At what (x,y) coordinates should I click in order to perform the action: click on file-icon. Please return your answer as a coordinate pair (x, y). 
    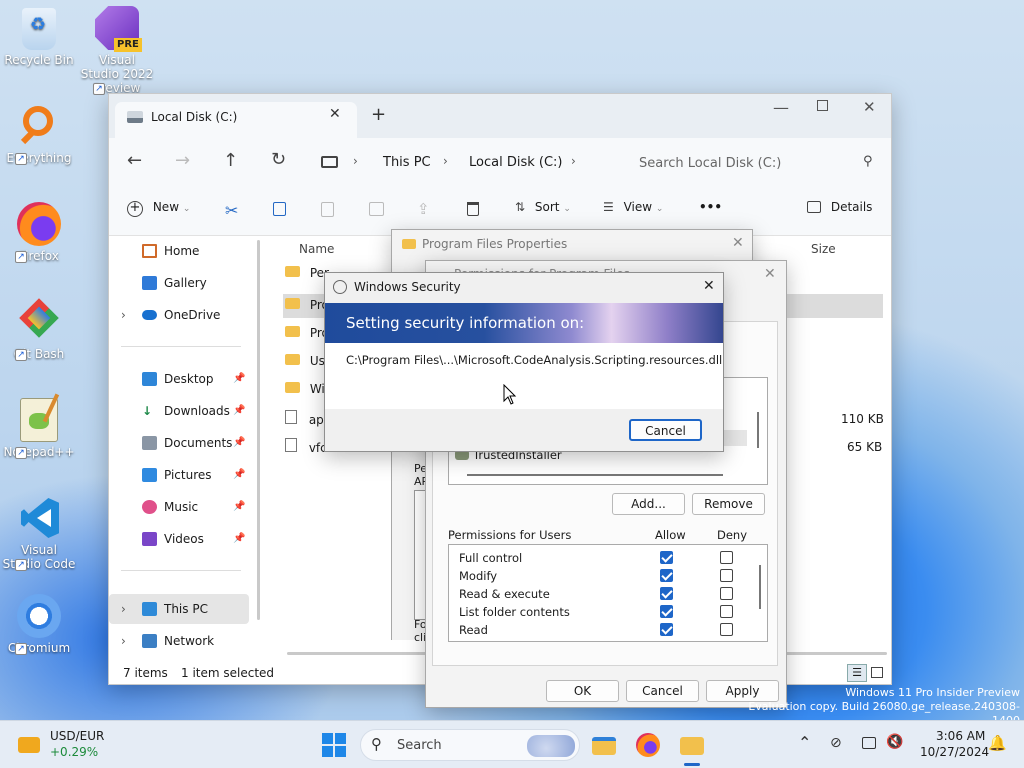
    Looking at the image, I should click on (291, 445).